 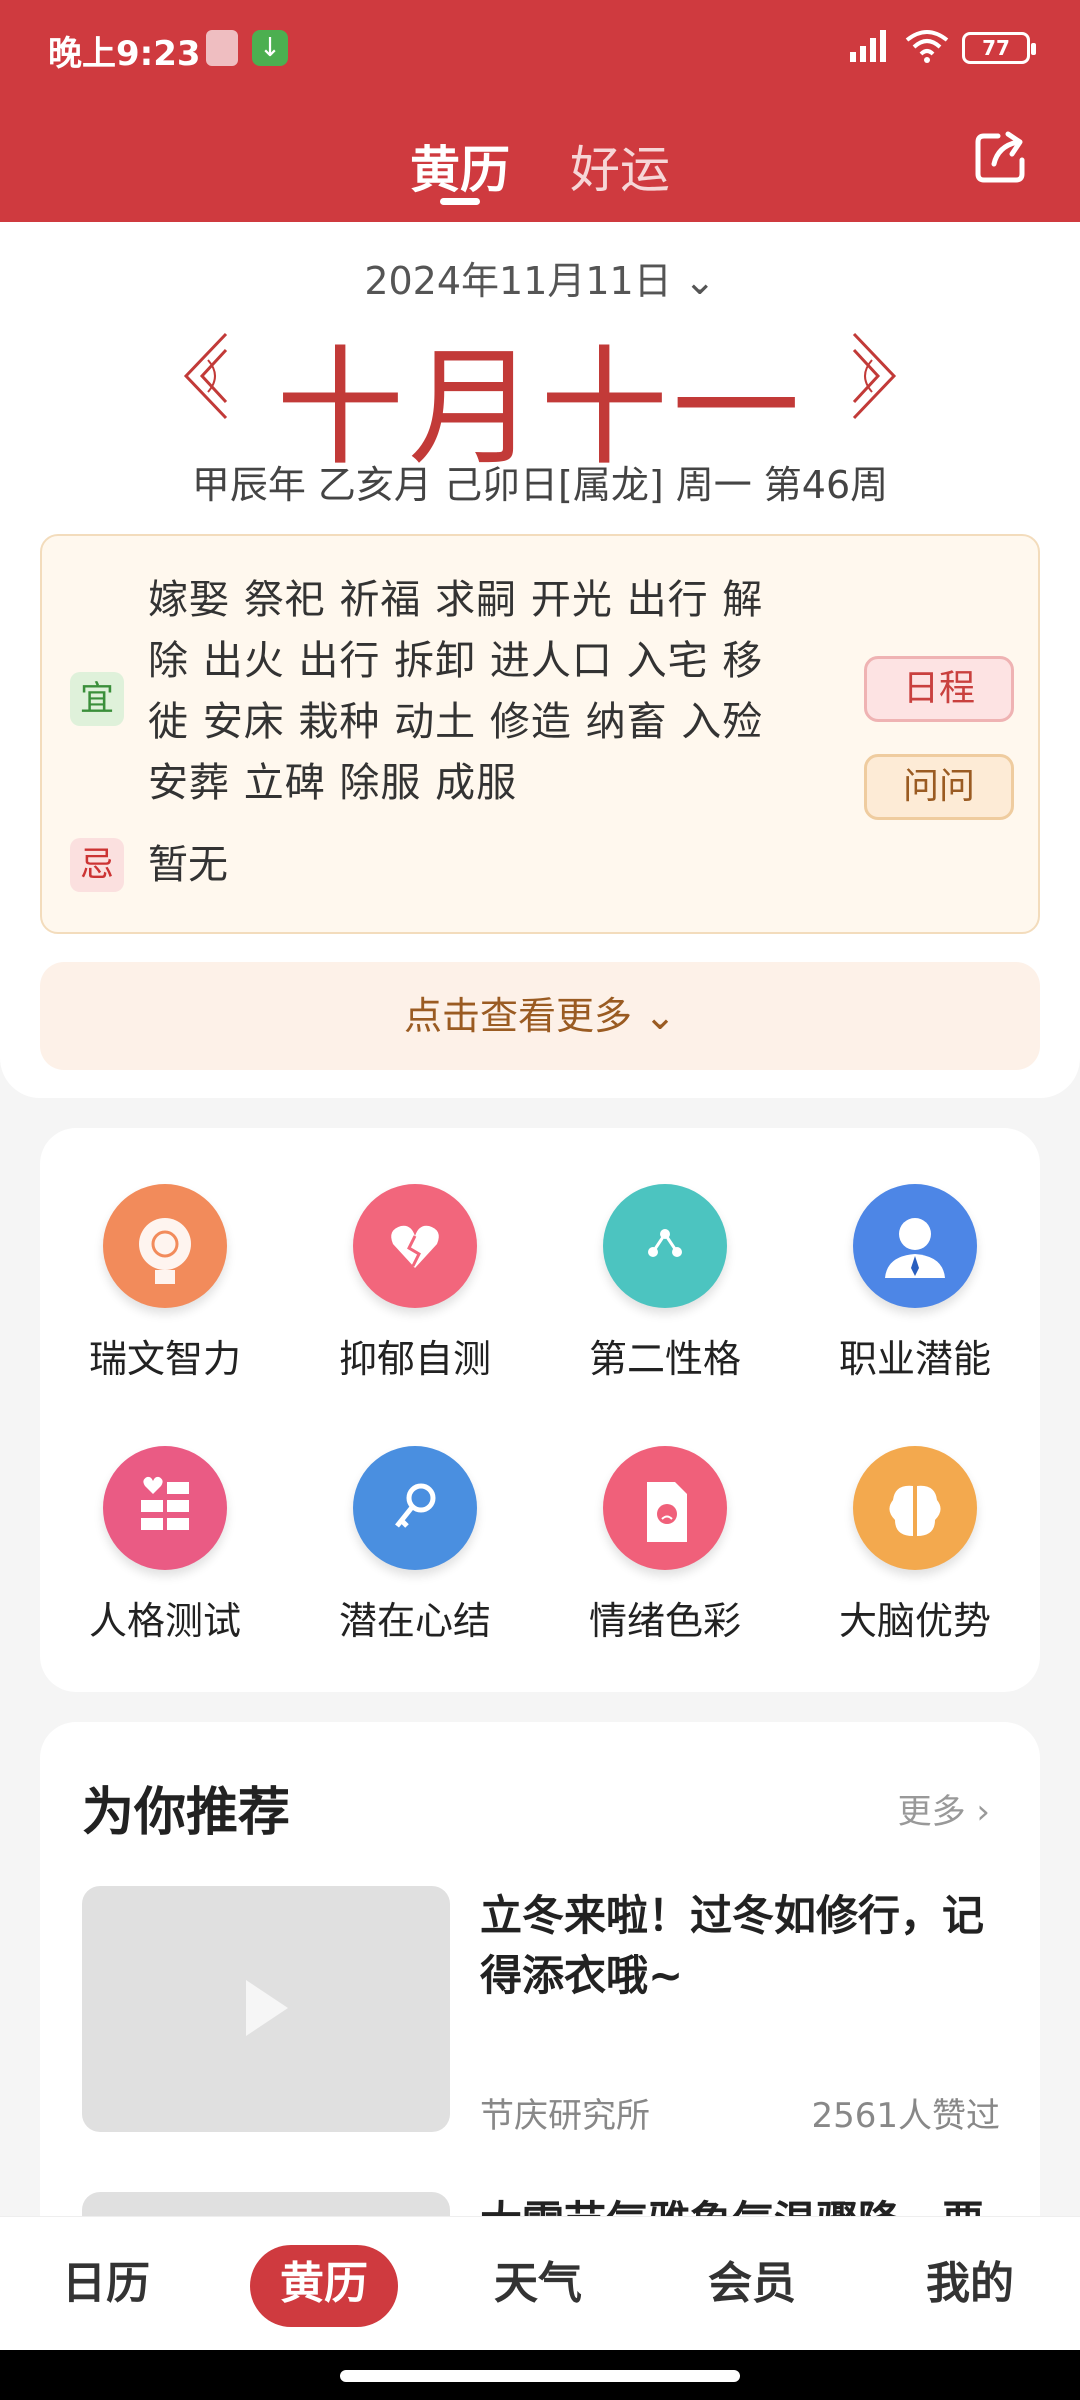 I want to click on tool-label: 大脑优势, so click(x=914, y=1621).